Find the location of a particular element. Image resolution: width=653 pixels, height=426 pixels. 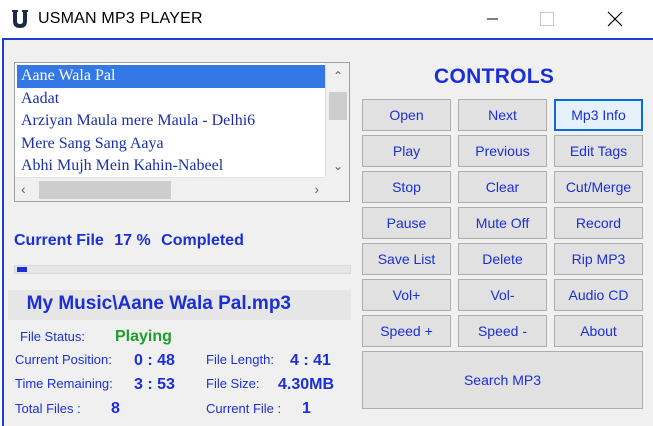

total-files-label: Total Files : is located at coordinates (48, 408).